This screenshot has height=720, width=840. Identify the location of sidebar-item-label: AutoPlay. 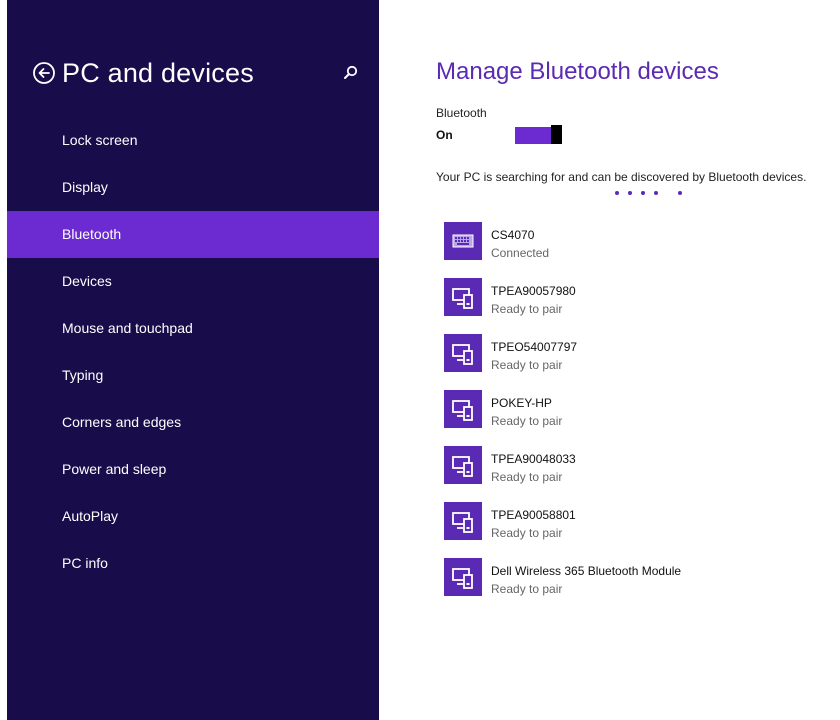
(90, 516).